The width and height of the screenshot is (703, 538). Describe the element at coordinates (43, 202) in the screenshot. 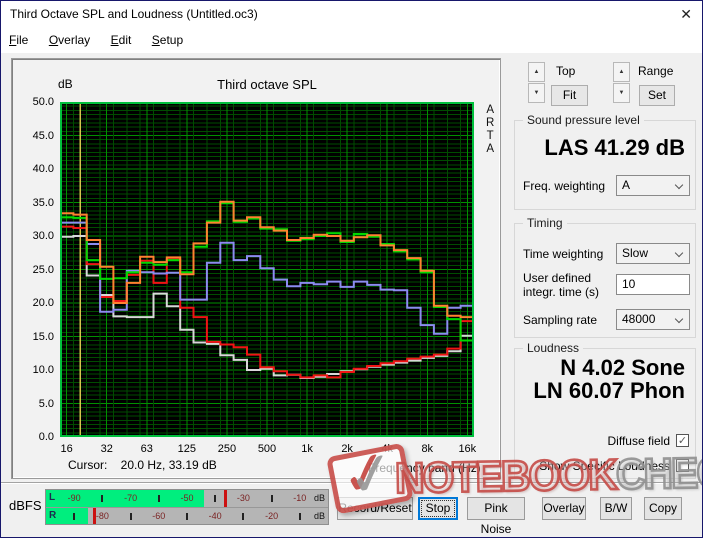

I see `y-tick-label: 35.0` at that location.